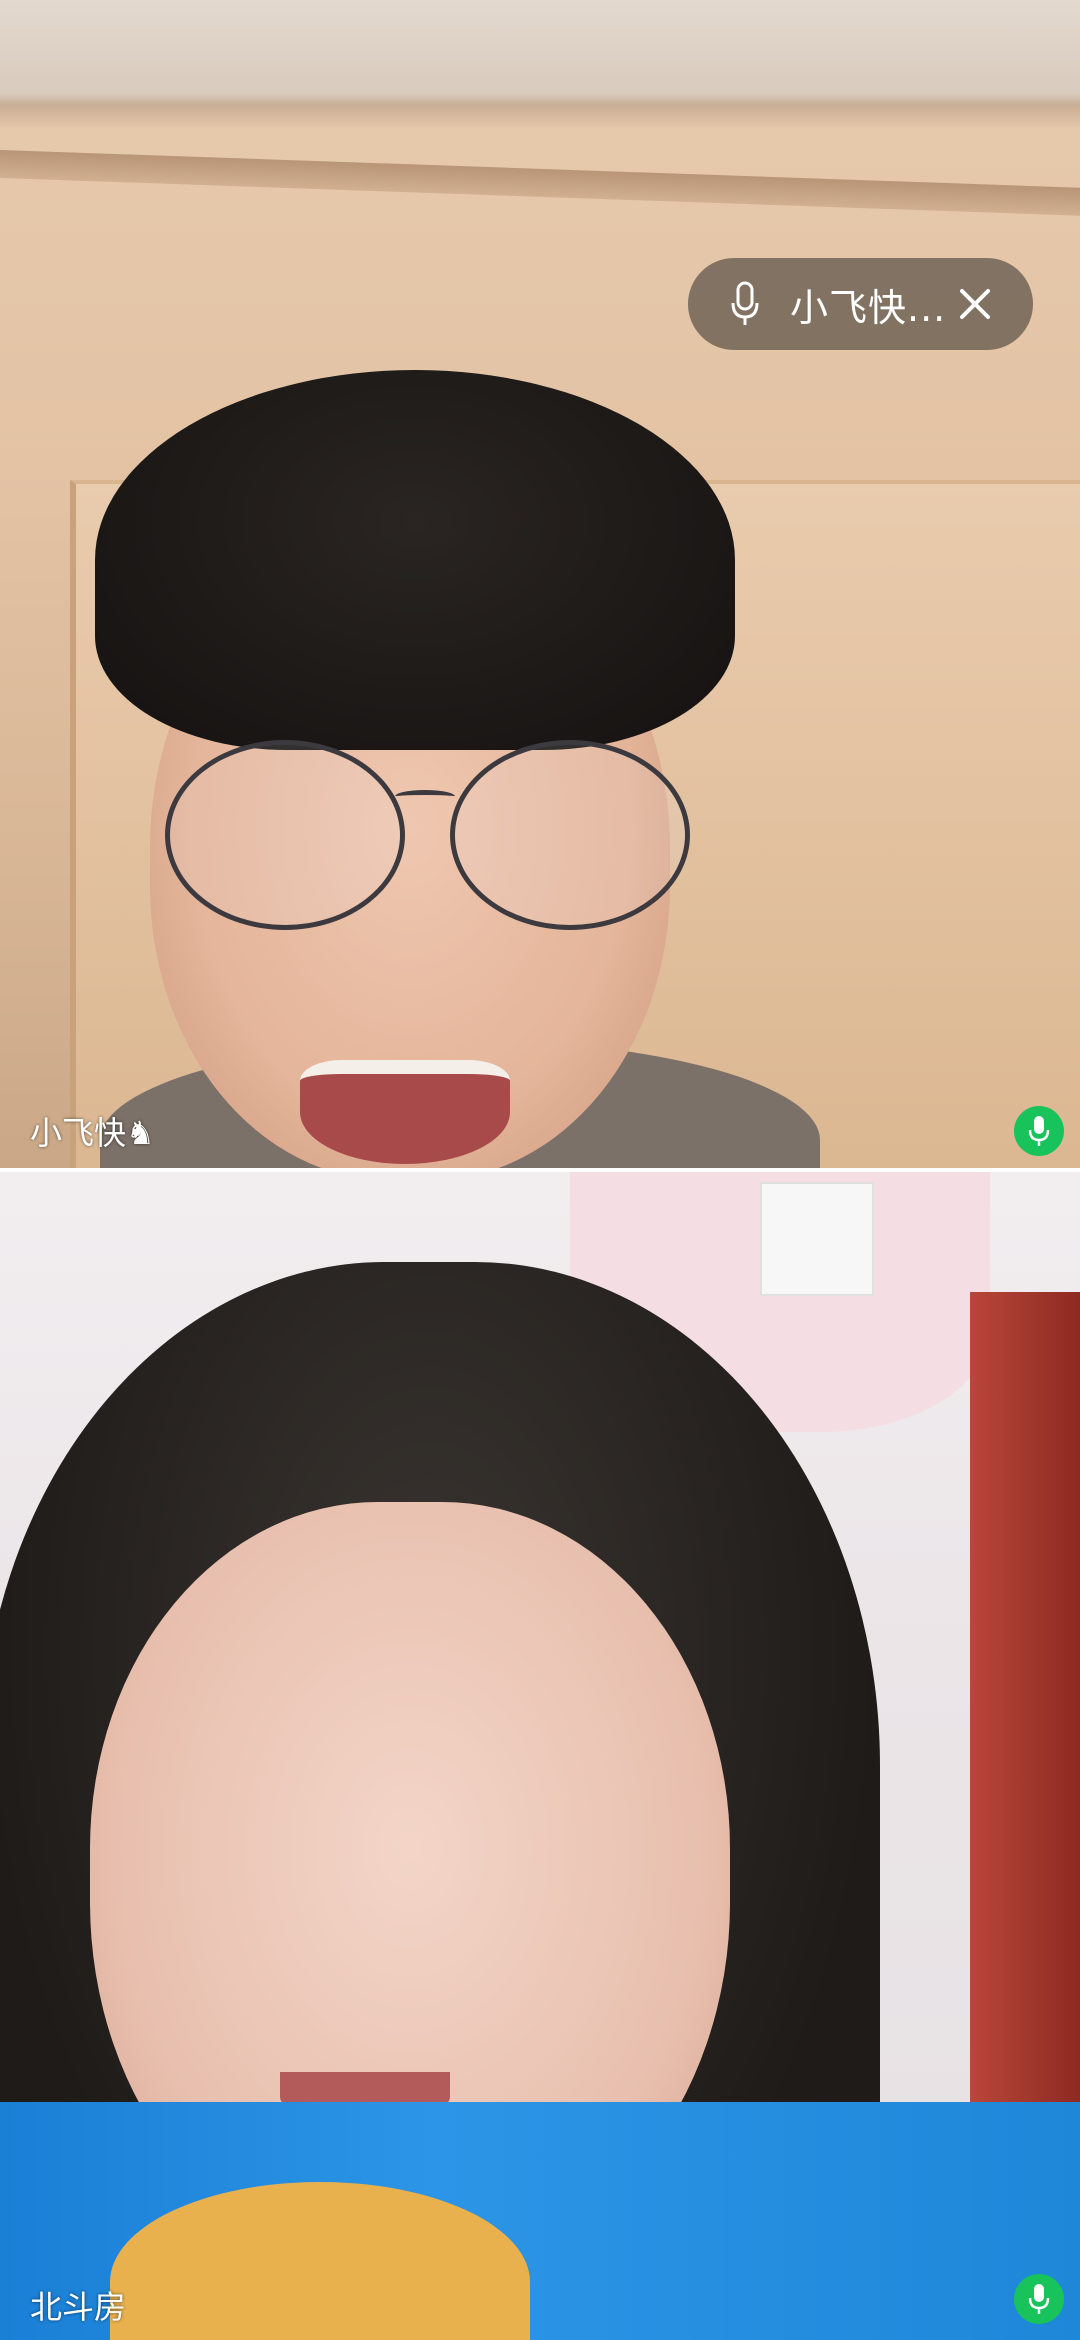 This screenshot has height=2340, width=1080. What do you see at coordinates (285, 835) in the screenshot?
I see `glasses-lens-left` at bounding box center [285, 835].